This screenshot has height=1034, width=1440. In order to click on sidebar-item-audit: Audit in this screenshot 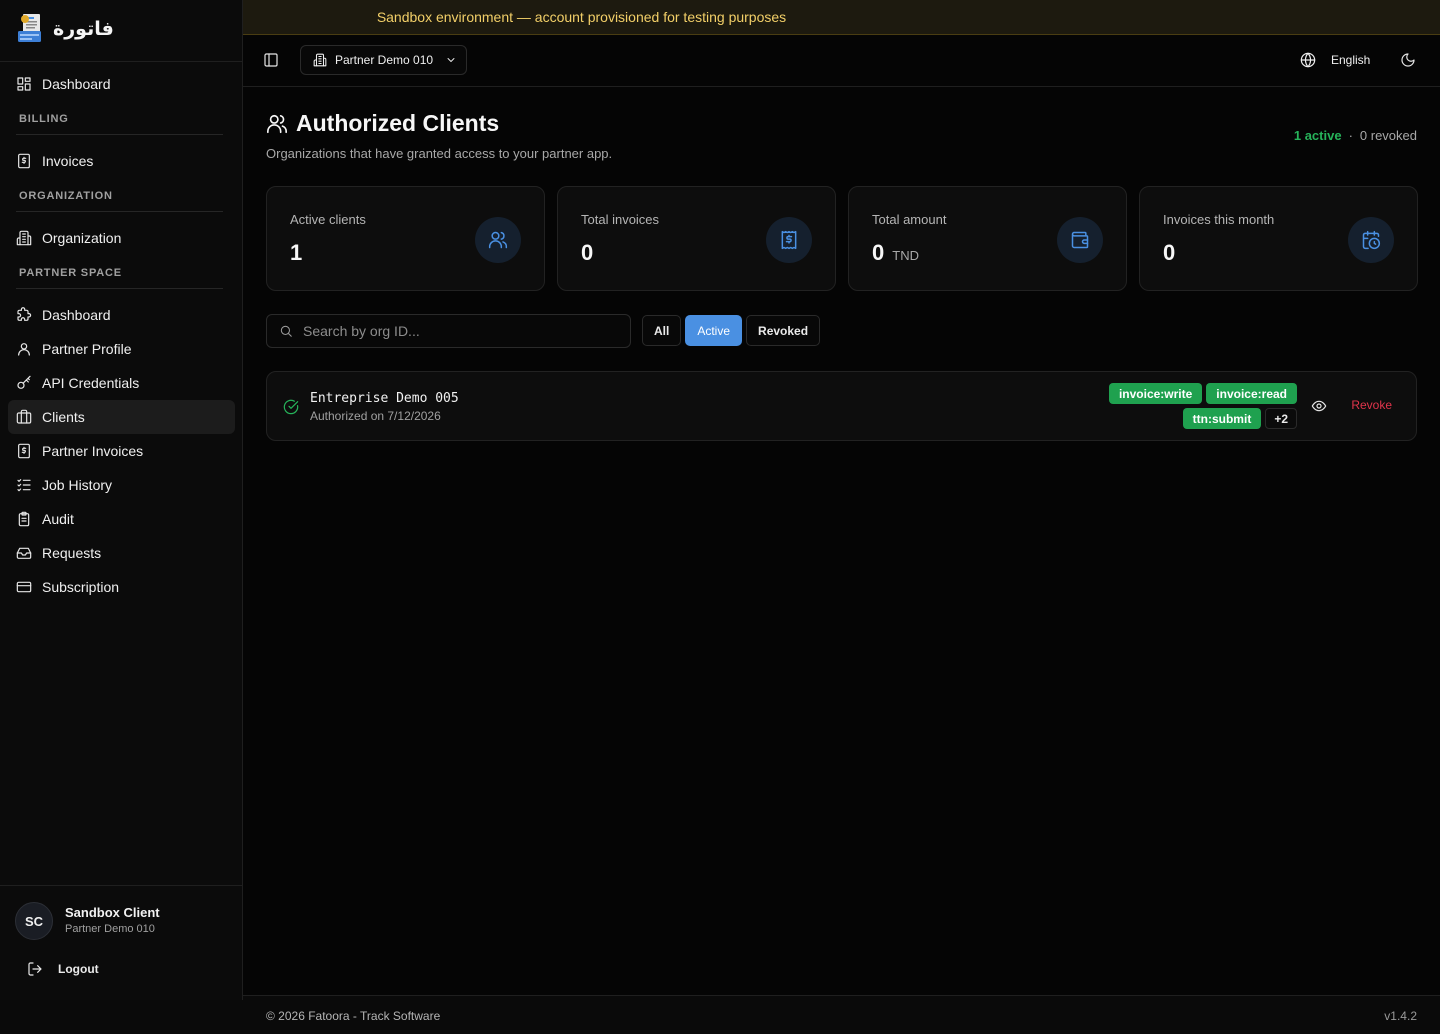, I will do `click(121, 519)`.